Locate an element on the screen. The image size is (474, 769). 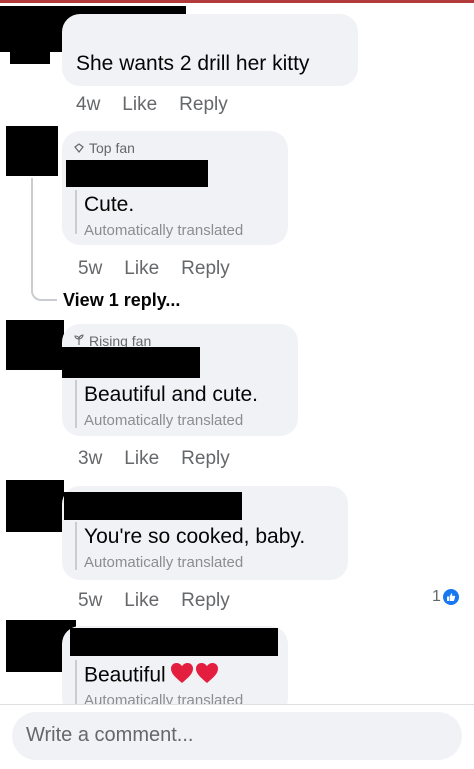
comment-text: Cute. is located at coordinates (109, 204).